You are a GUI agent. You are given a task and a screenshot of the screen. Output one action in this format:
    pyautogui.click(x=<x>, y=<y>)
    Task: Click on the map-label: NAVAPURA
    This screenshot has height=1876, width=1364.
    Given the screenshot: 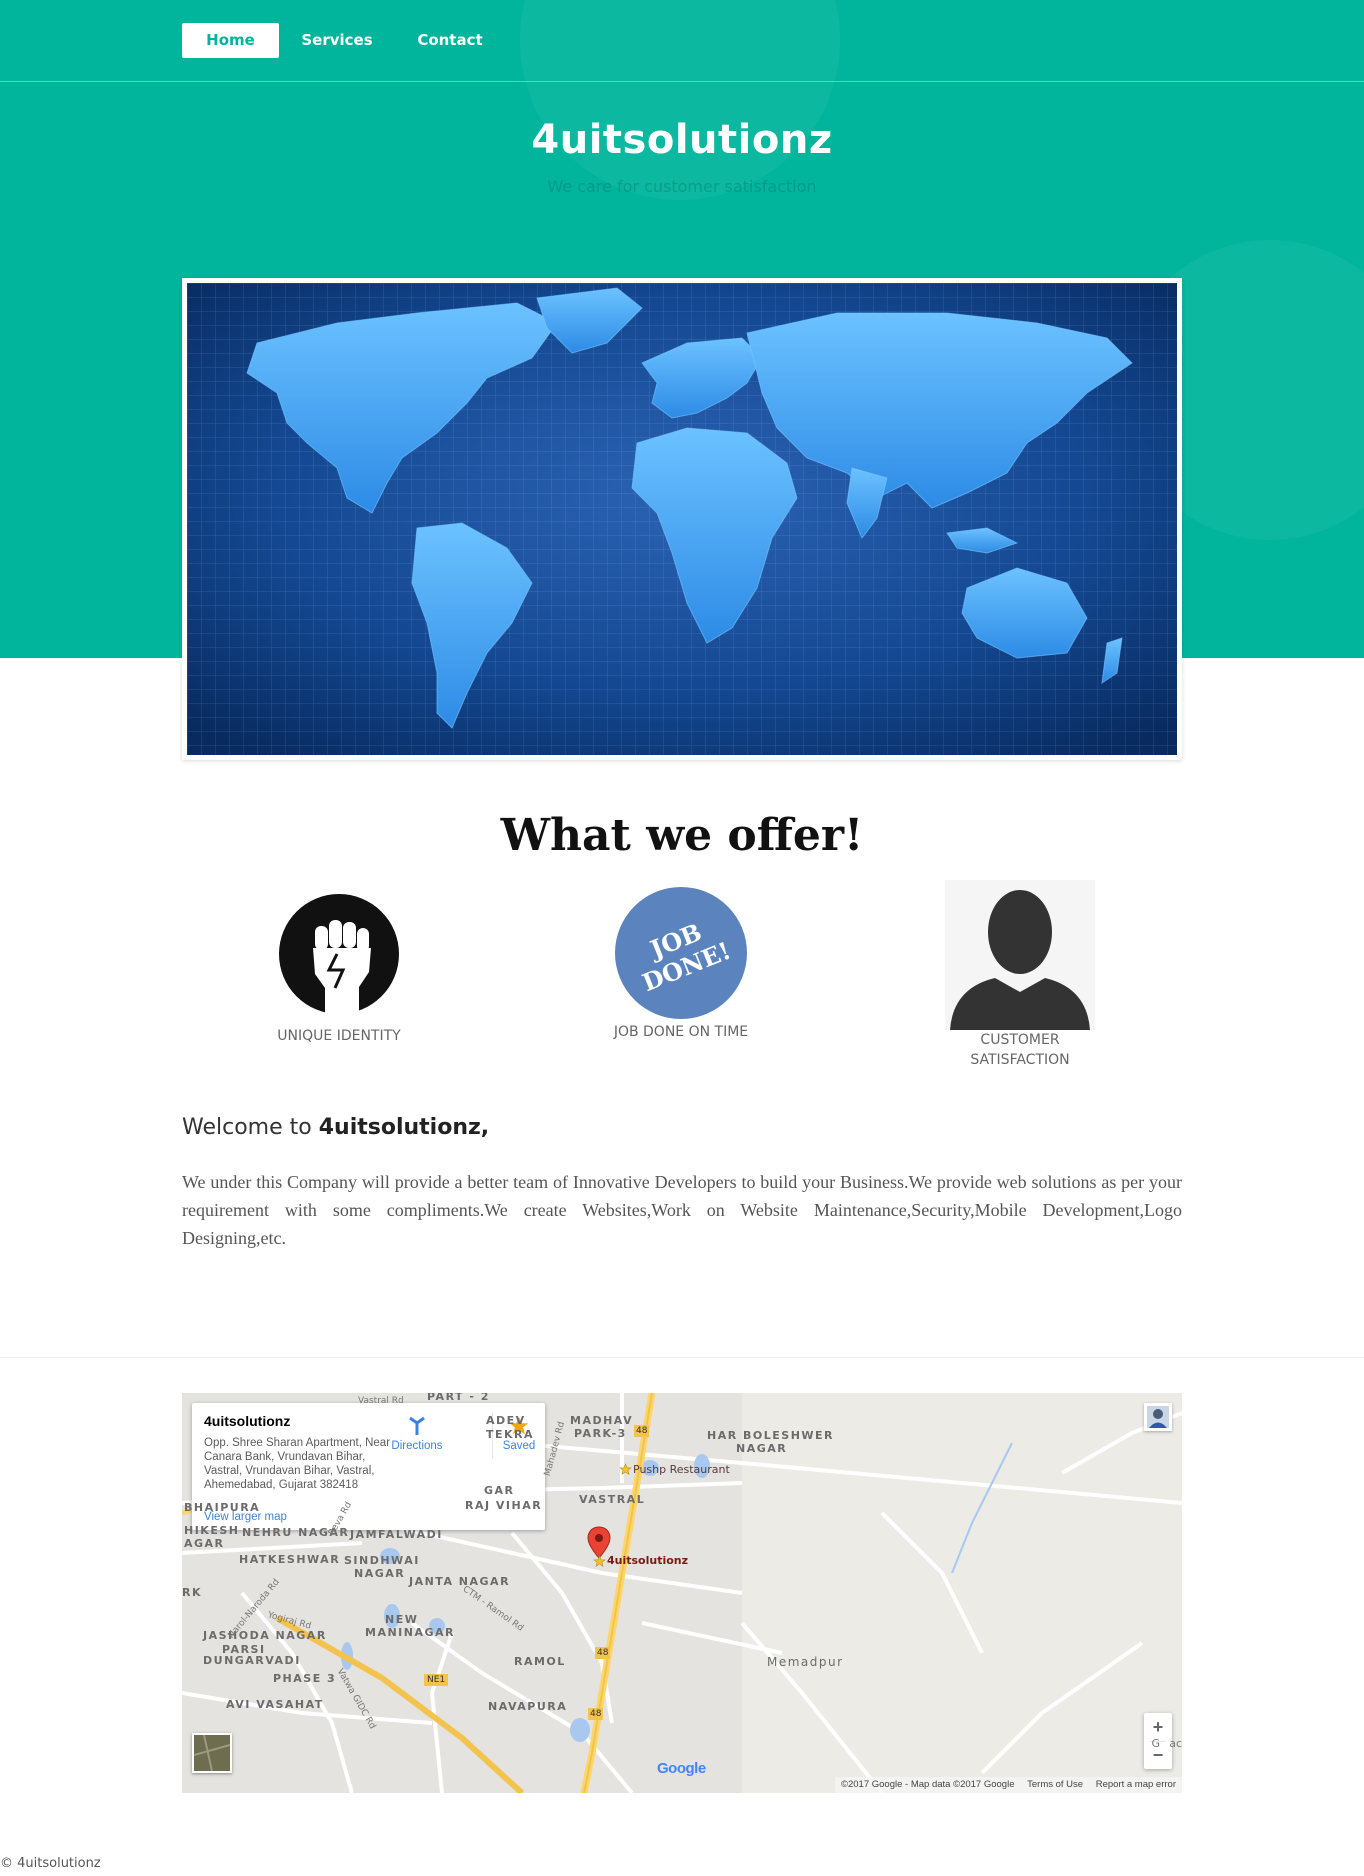 What is the action you would take?
    pyautogui.click(x=528, y=1706)
    